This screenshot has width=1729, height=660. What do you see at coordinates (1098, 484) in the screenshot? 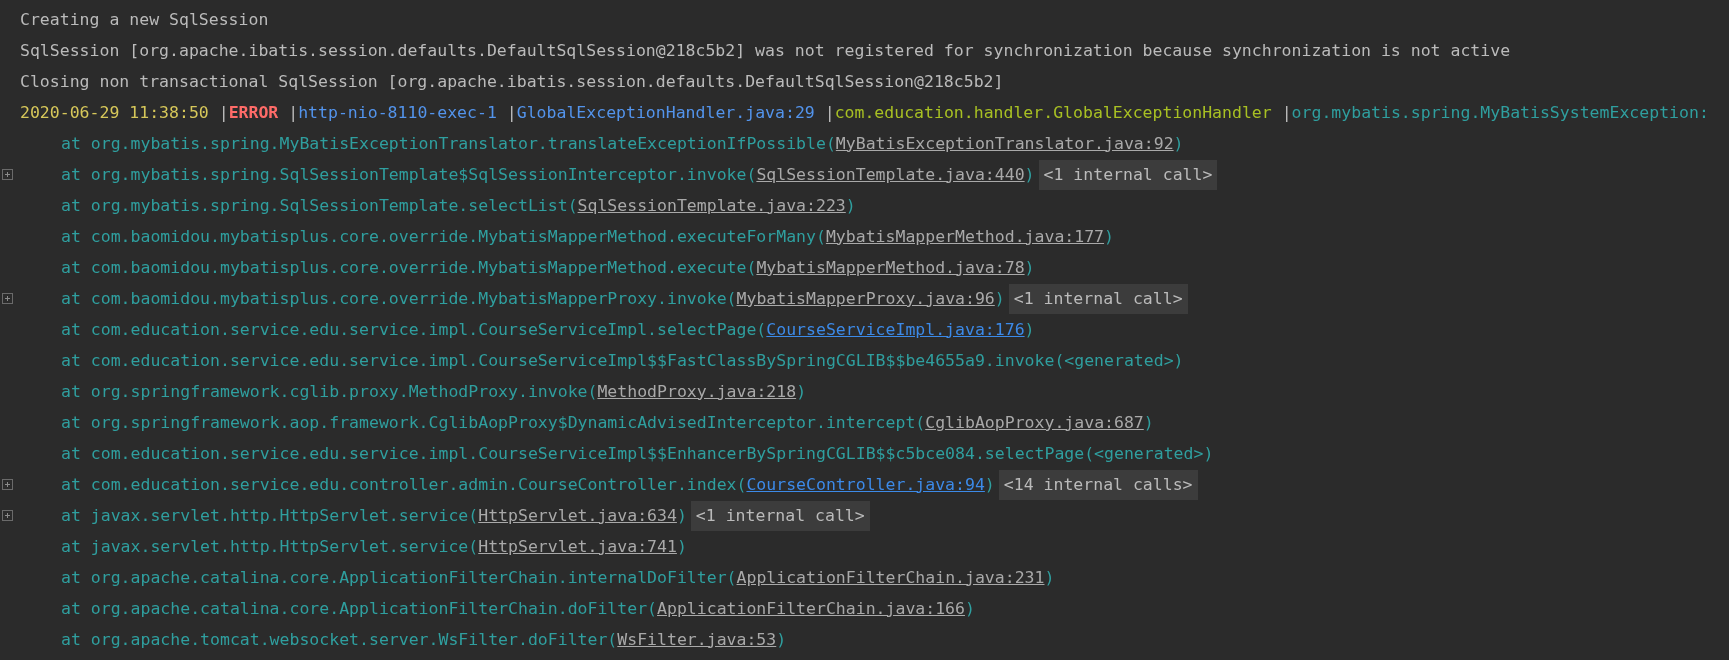
I see `internal-calls-fold: <14 internal calls>` at bounding box center [1098, 484].